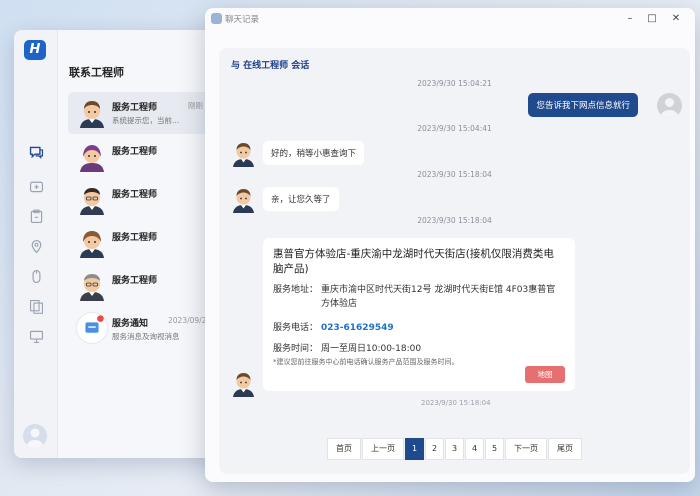 This screenshot has height=496, width=700. I want to click on contact-preview: 服务消息及询视消息, so click(146, 336).